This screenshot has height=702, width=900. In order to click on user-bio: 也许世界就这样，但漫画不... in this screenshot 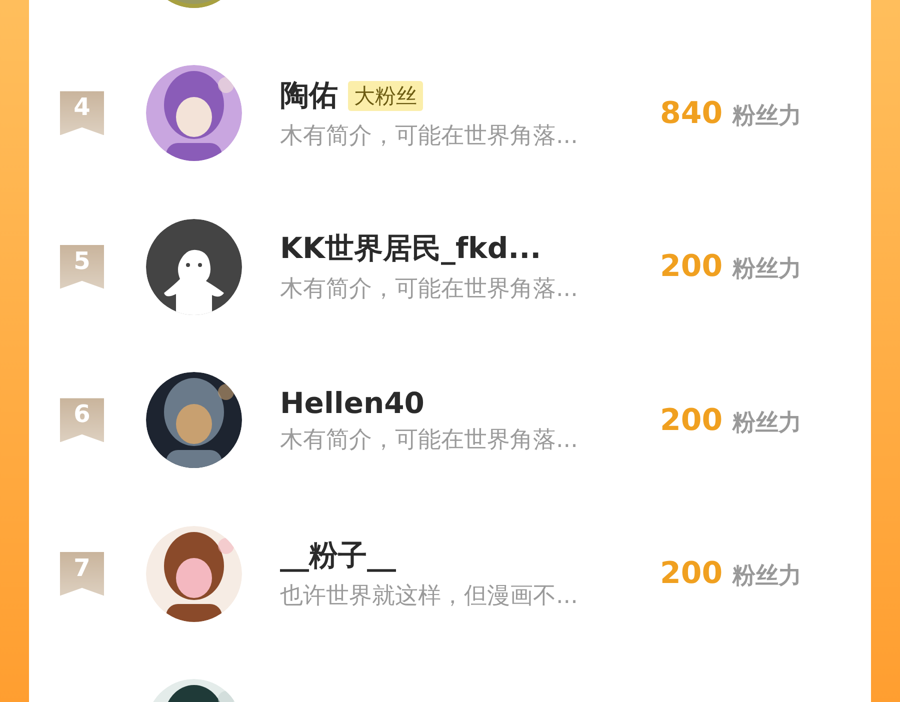, I will do `click(429, 597)`.